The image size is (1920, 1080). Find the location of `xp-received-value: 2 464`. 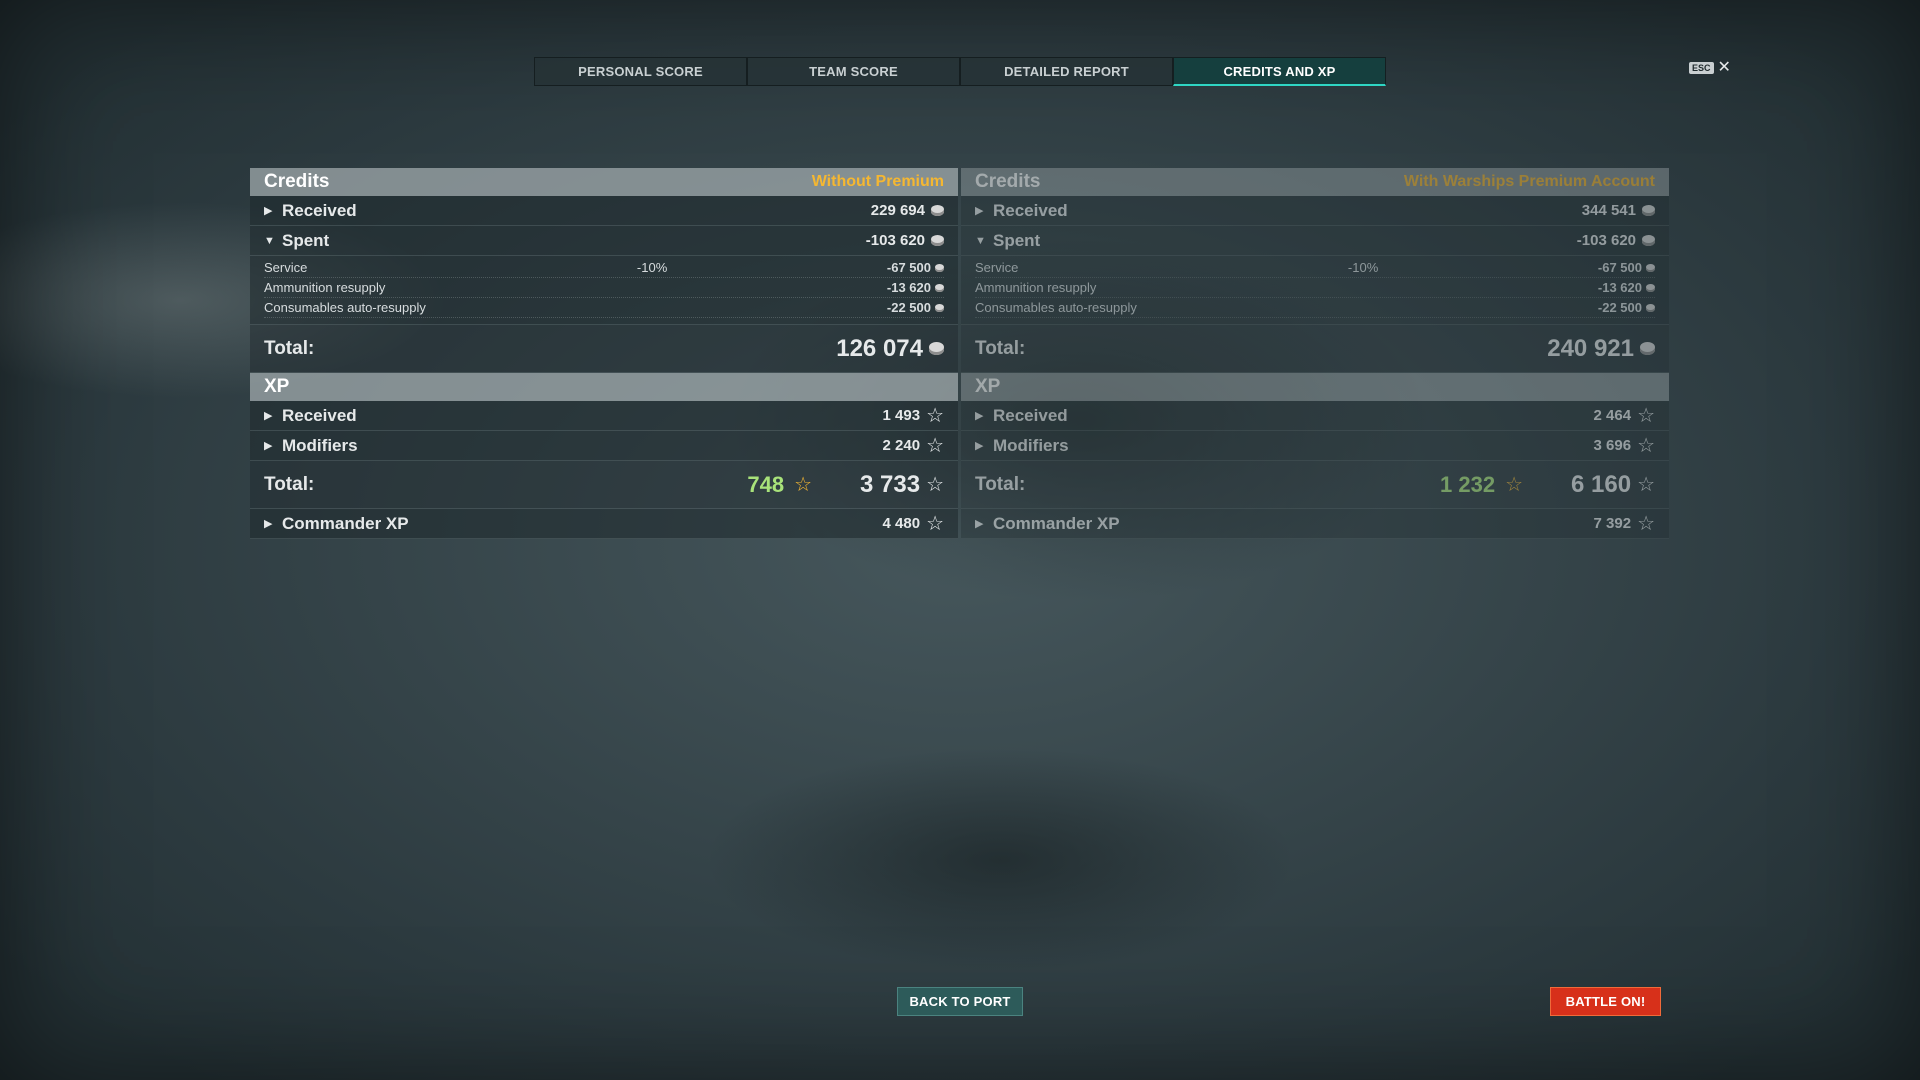

xp-received-value: 2 464 is located at coordinates (1612, 415).